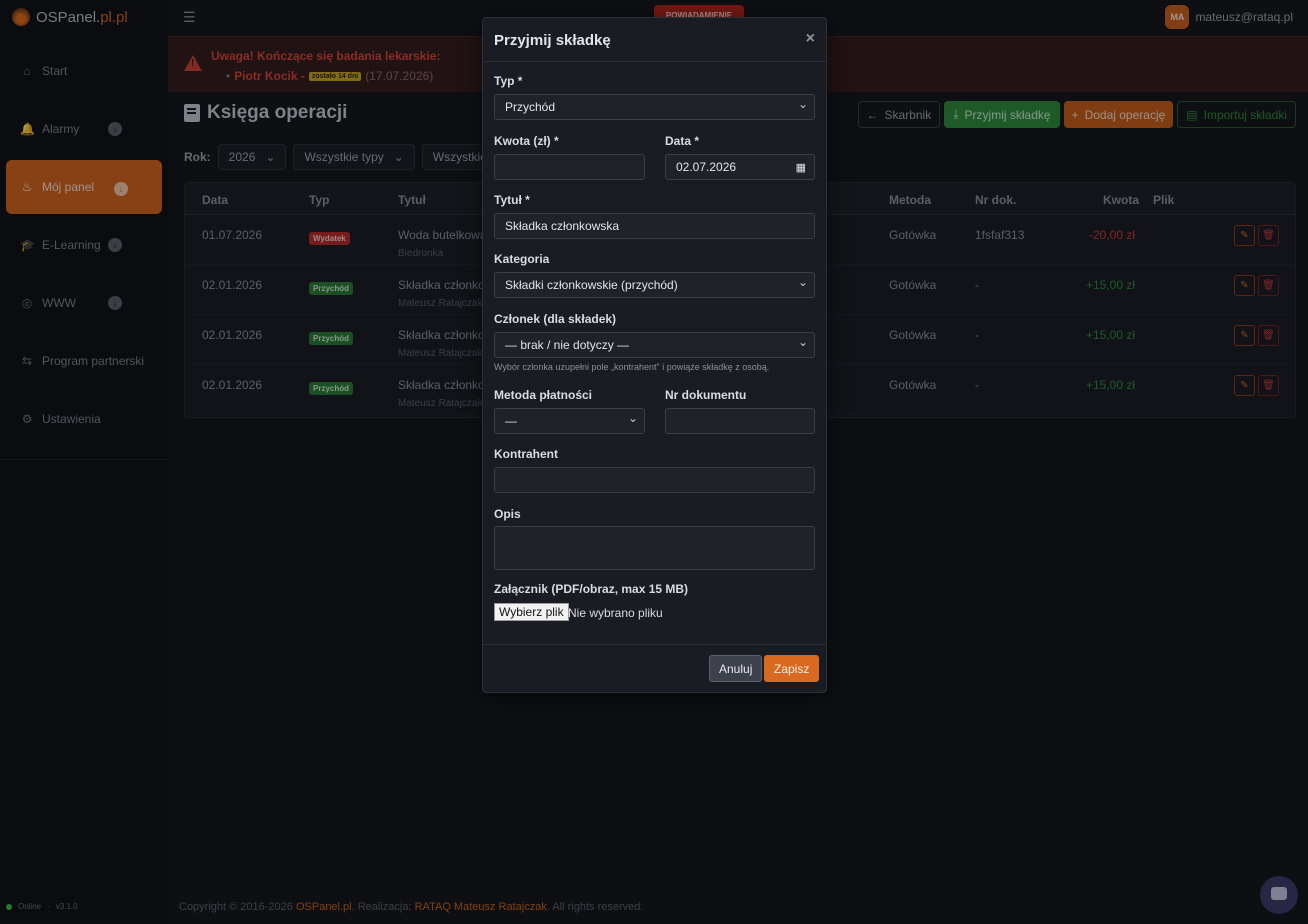 Image resolution: width=1308 pixels, height=924 pixels. What do you see at coordinates (654, 226) in the screenshot?
I see `title-input: Składka członkowska` at bounding box center [654, 226].